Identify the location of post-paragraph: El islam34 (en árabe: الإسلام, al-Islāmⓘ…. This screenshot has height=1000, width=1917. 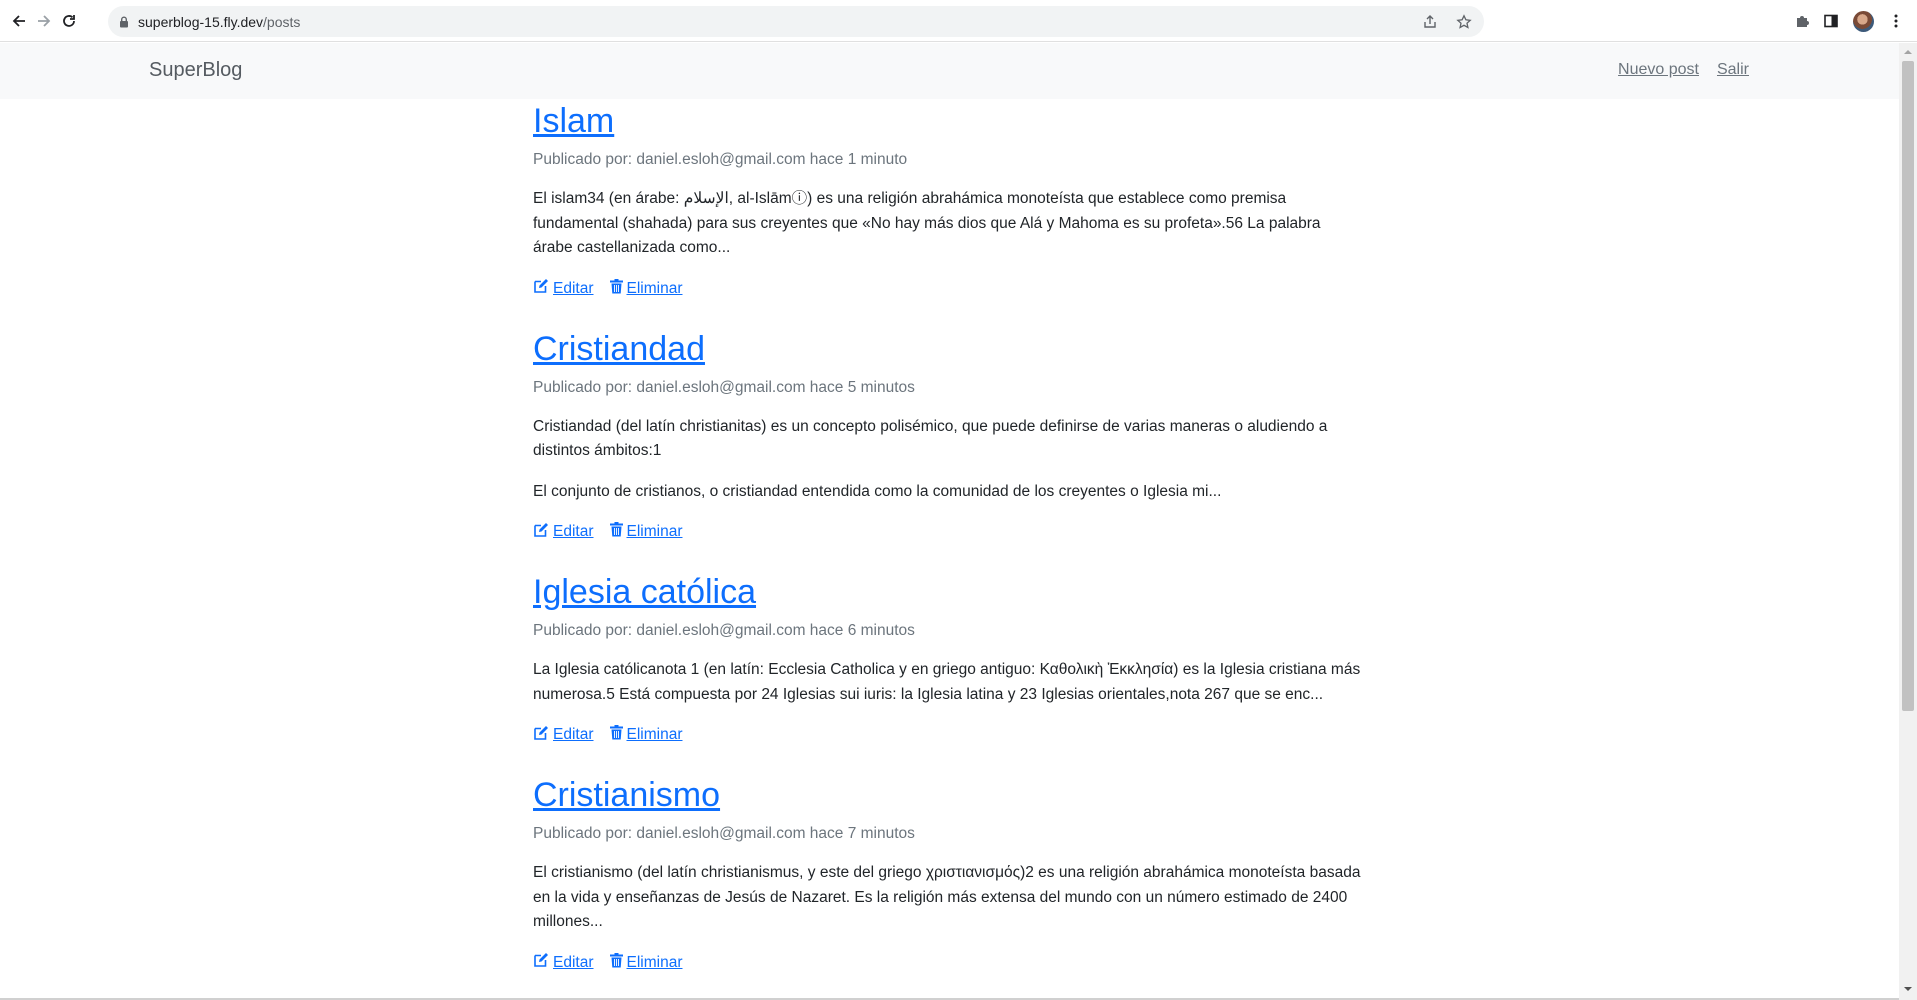
(927, 223).